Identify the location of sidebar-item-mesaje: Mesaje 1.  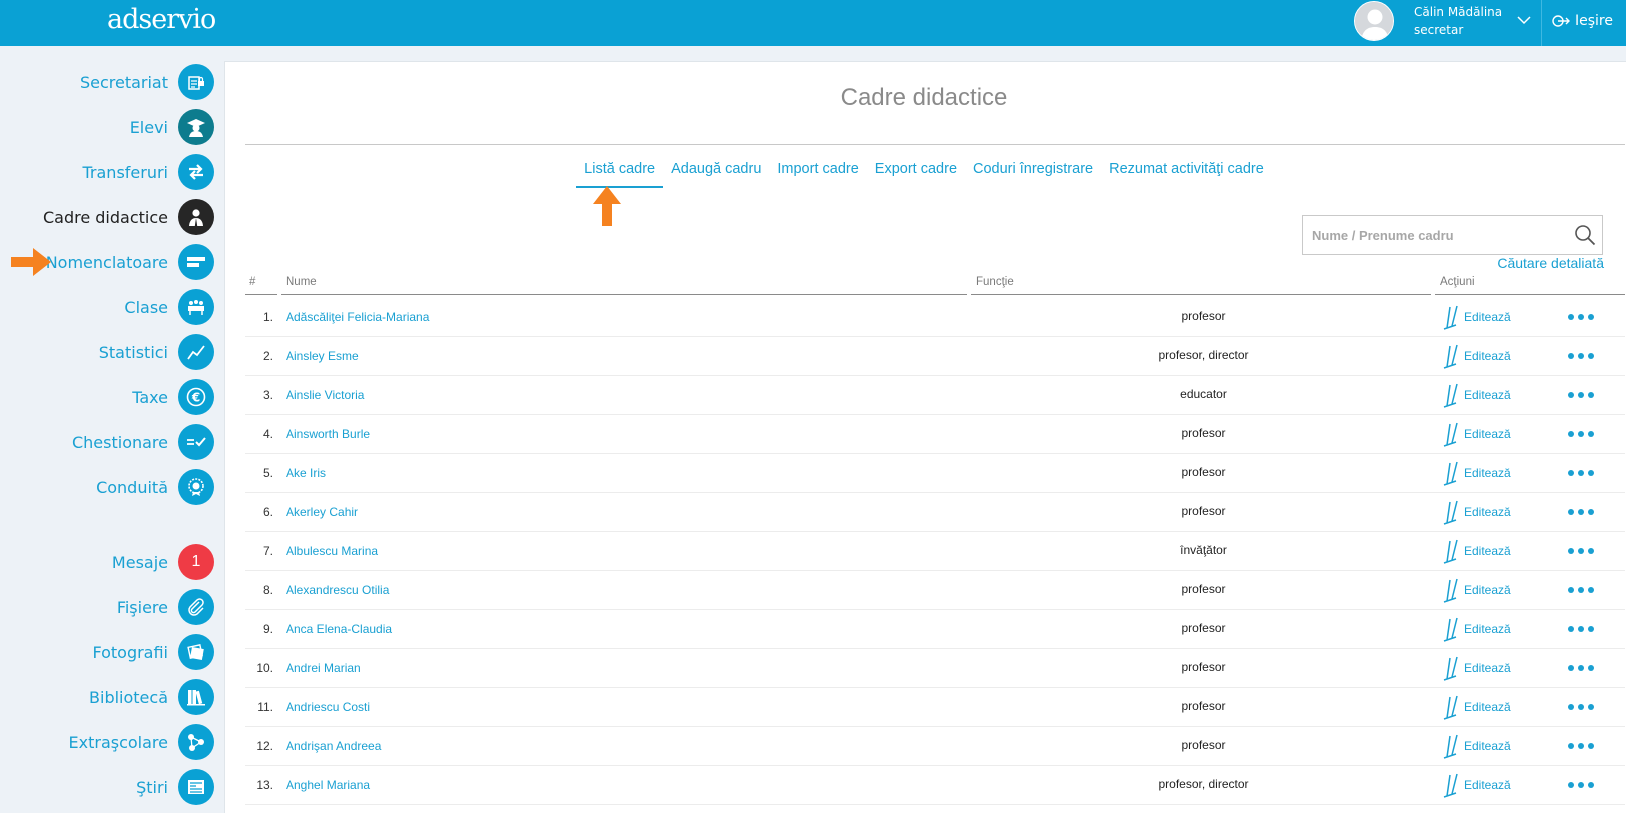
(107, 562).